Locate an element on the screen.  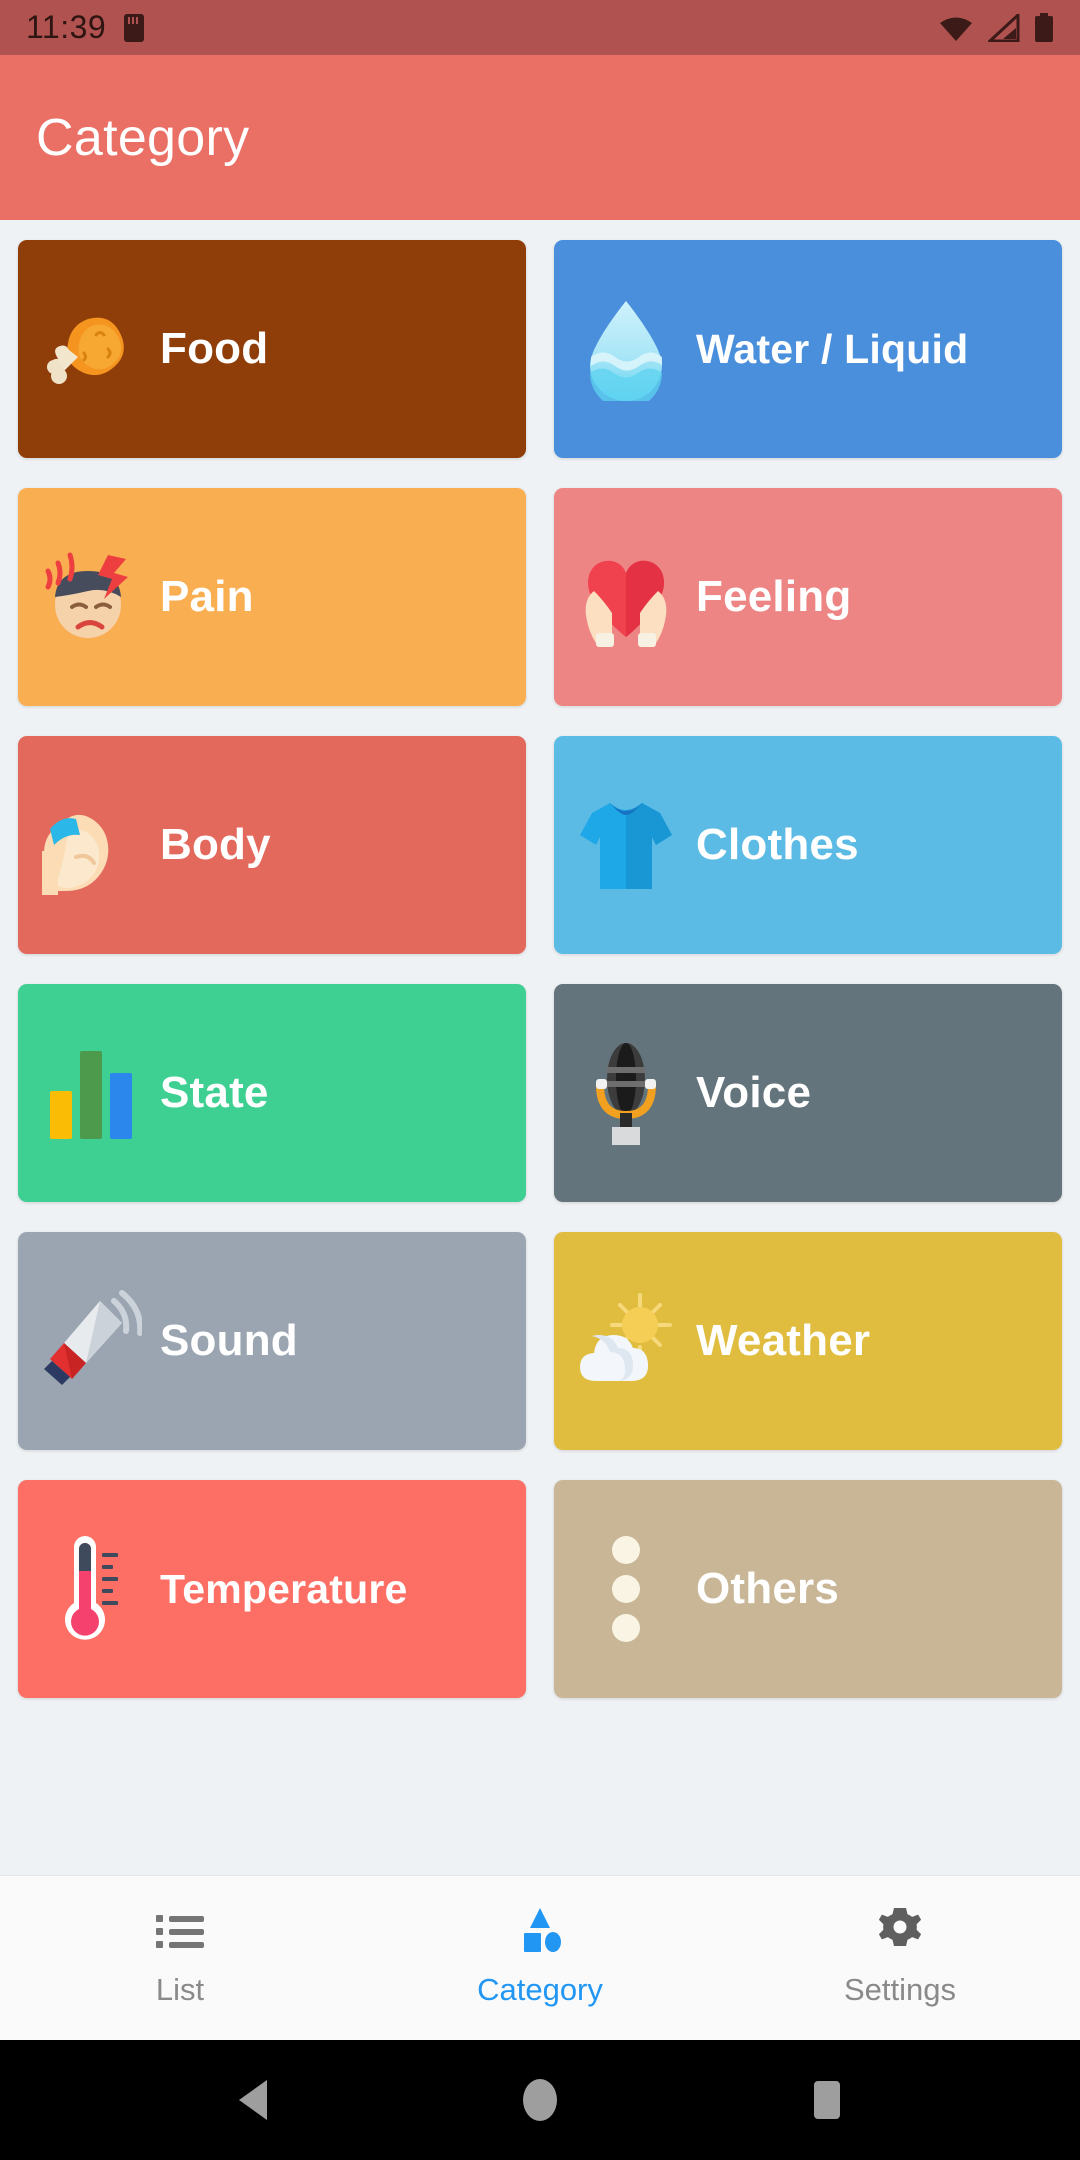
sd-card-icon is located at coordinates (134, 27).